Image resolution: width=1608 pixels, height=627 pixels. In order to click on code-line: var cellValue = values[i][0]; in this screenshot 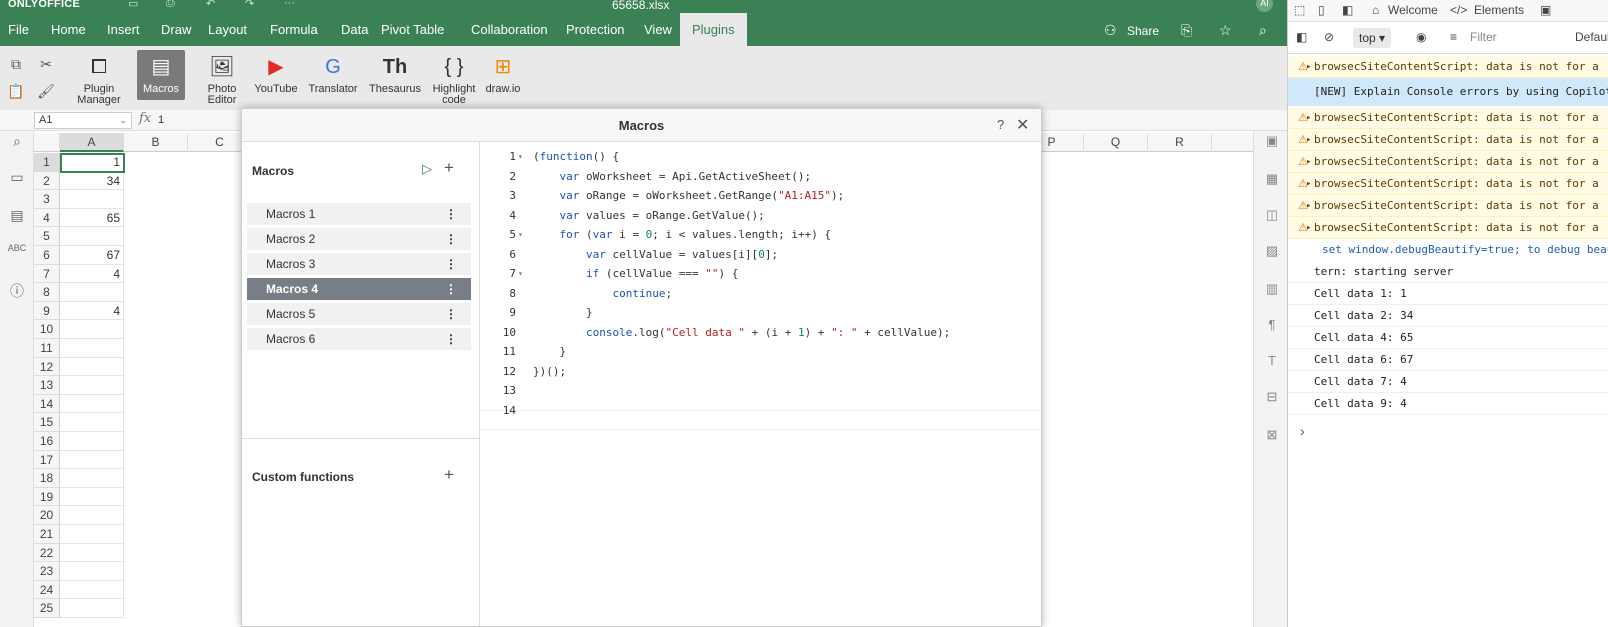, I will do `click(655, 254)`.